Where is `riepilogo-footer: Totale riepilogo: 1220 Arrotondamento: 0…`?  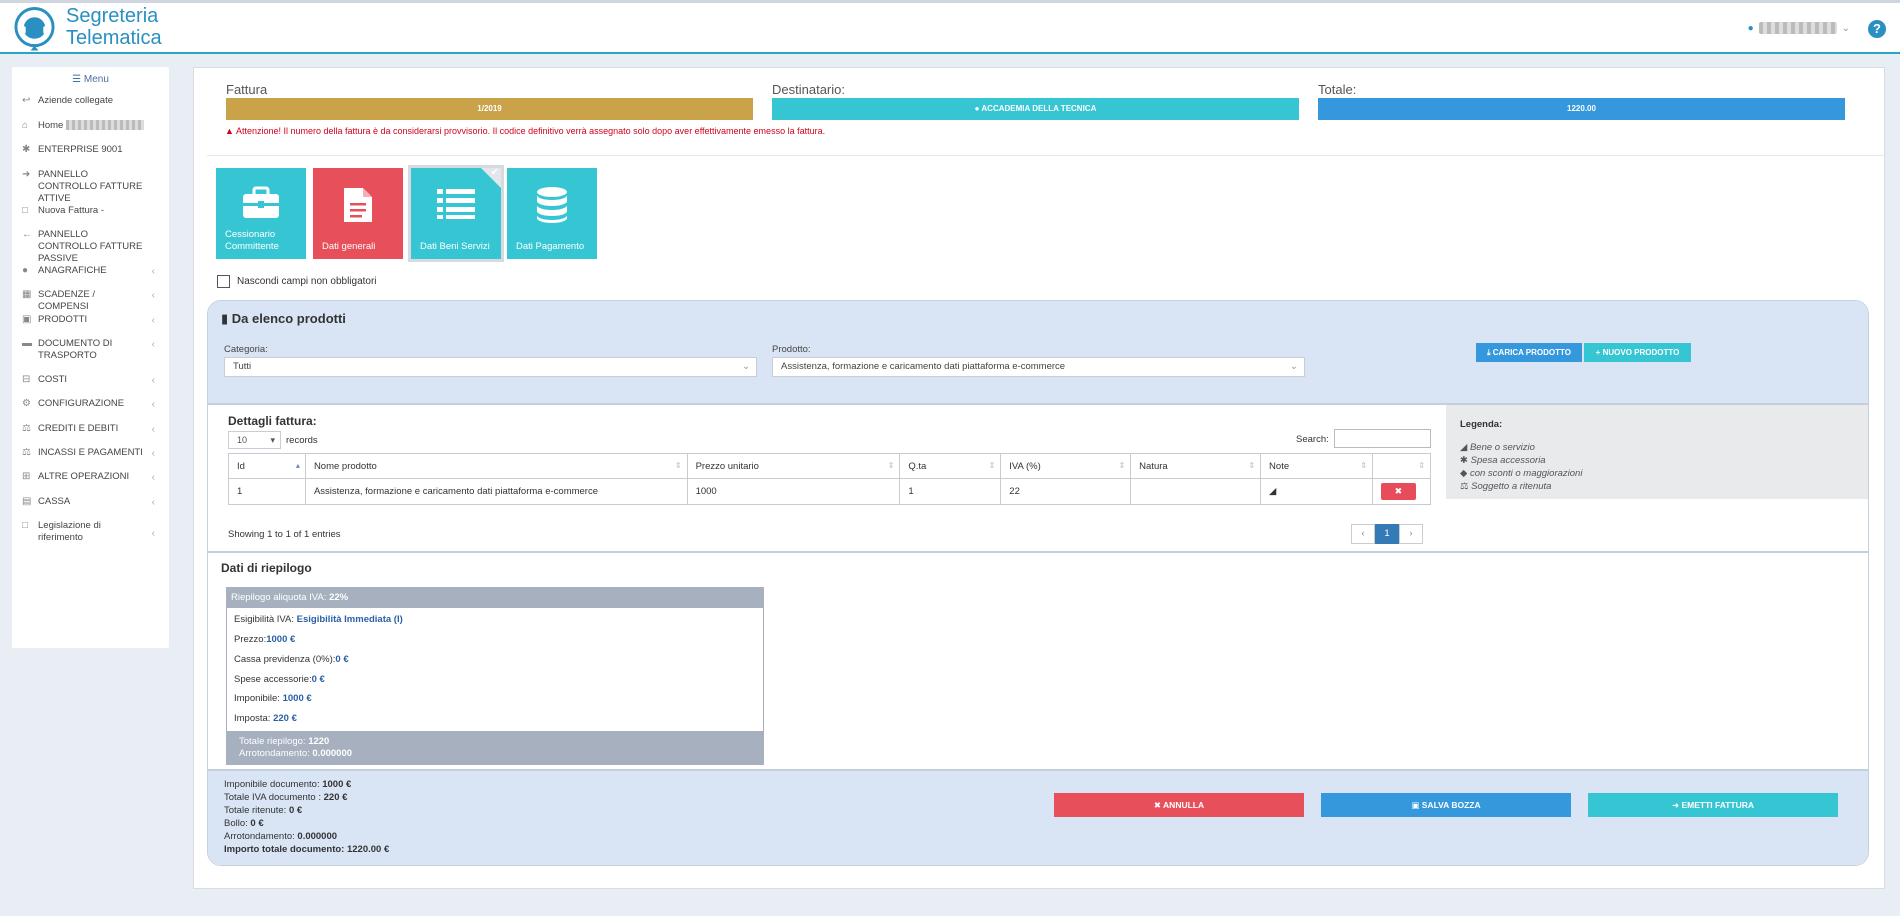
riepilogo-footer: Totale riepilogo: 1220 Arrotondamento: 0… is located at coordinates (495, 747).